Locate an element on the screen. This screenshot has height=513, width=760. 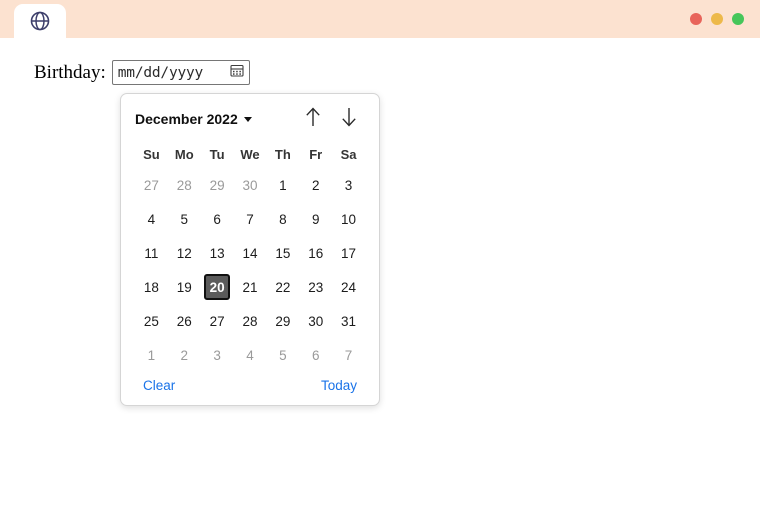
minimize-window-button is located at coordinates (717, 19).